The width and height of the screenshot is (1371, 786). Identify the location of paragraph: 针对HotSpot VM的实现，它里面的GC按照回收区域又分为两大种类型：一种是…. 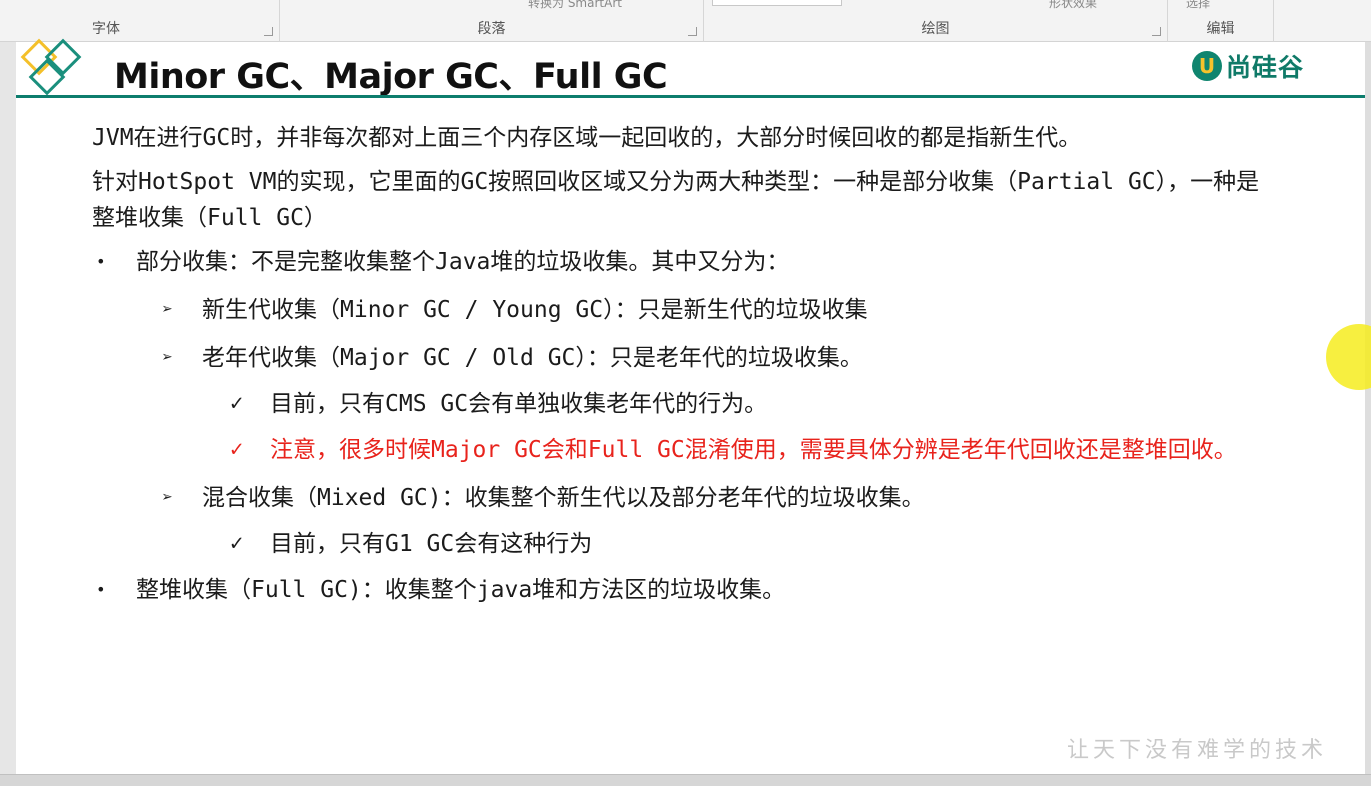
(676, 200).